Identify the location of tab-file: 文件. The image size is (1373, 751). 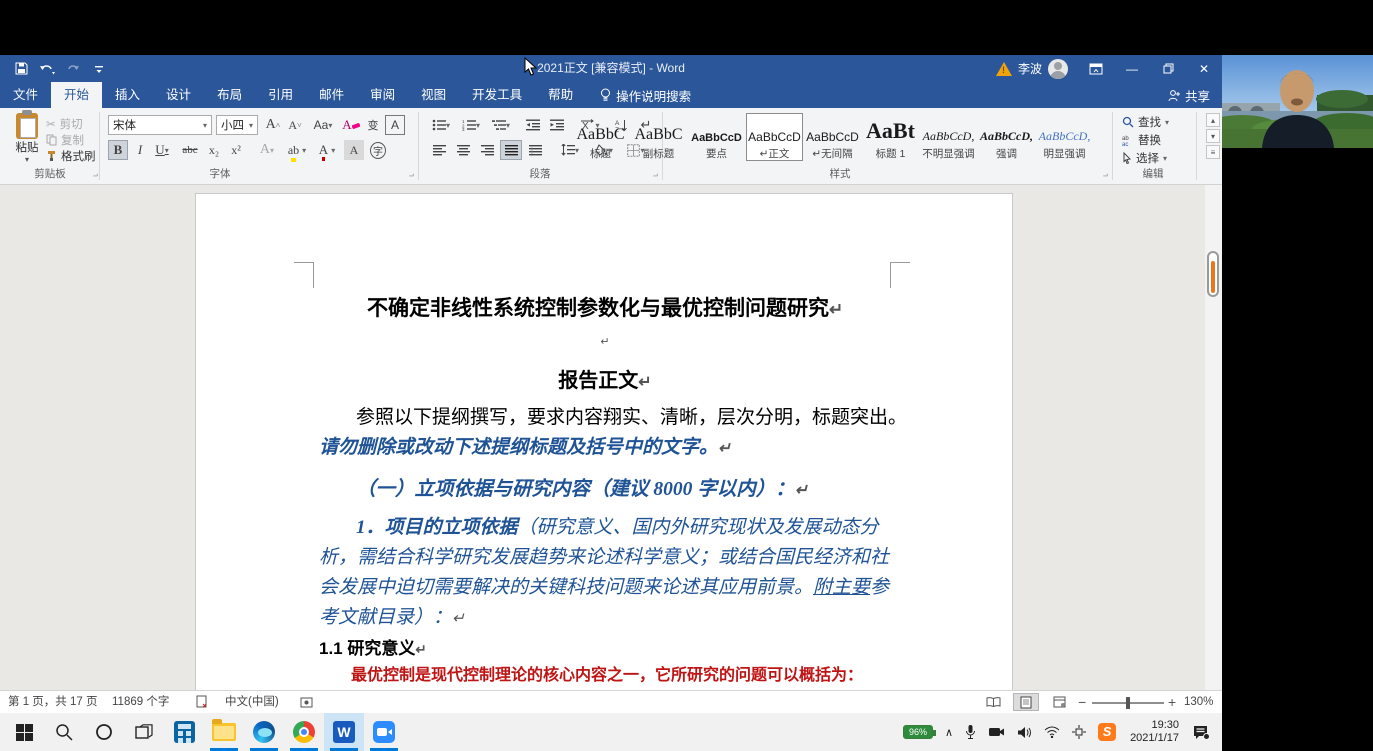
(25, 95).